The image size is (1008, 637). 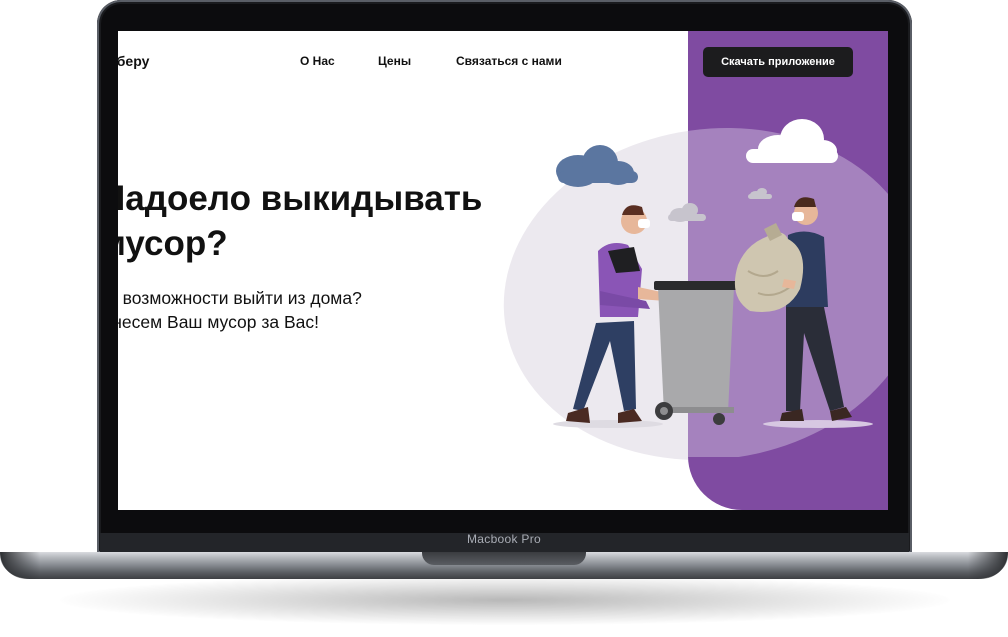 I want to click on hero-title: Надоело выкидывать мусор?, so click(x=300, y=221).